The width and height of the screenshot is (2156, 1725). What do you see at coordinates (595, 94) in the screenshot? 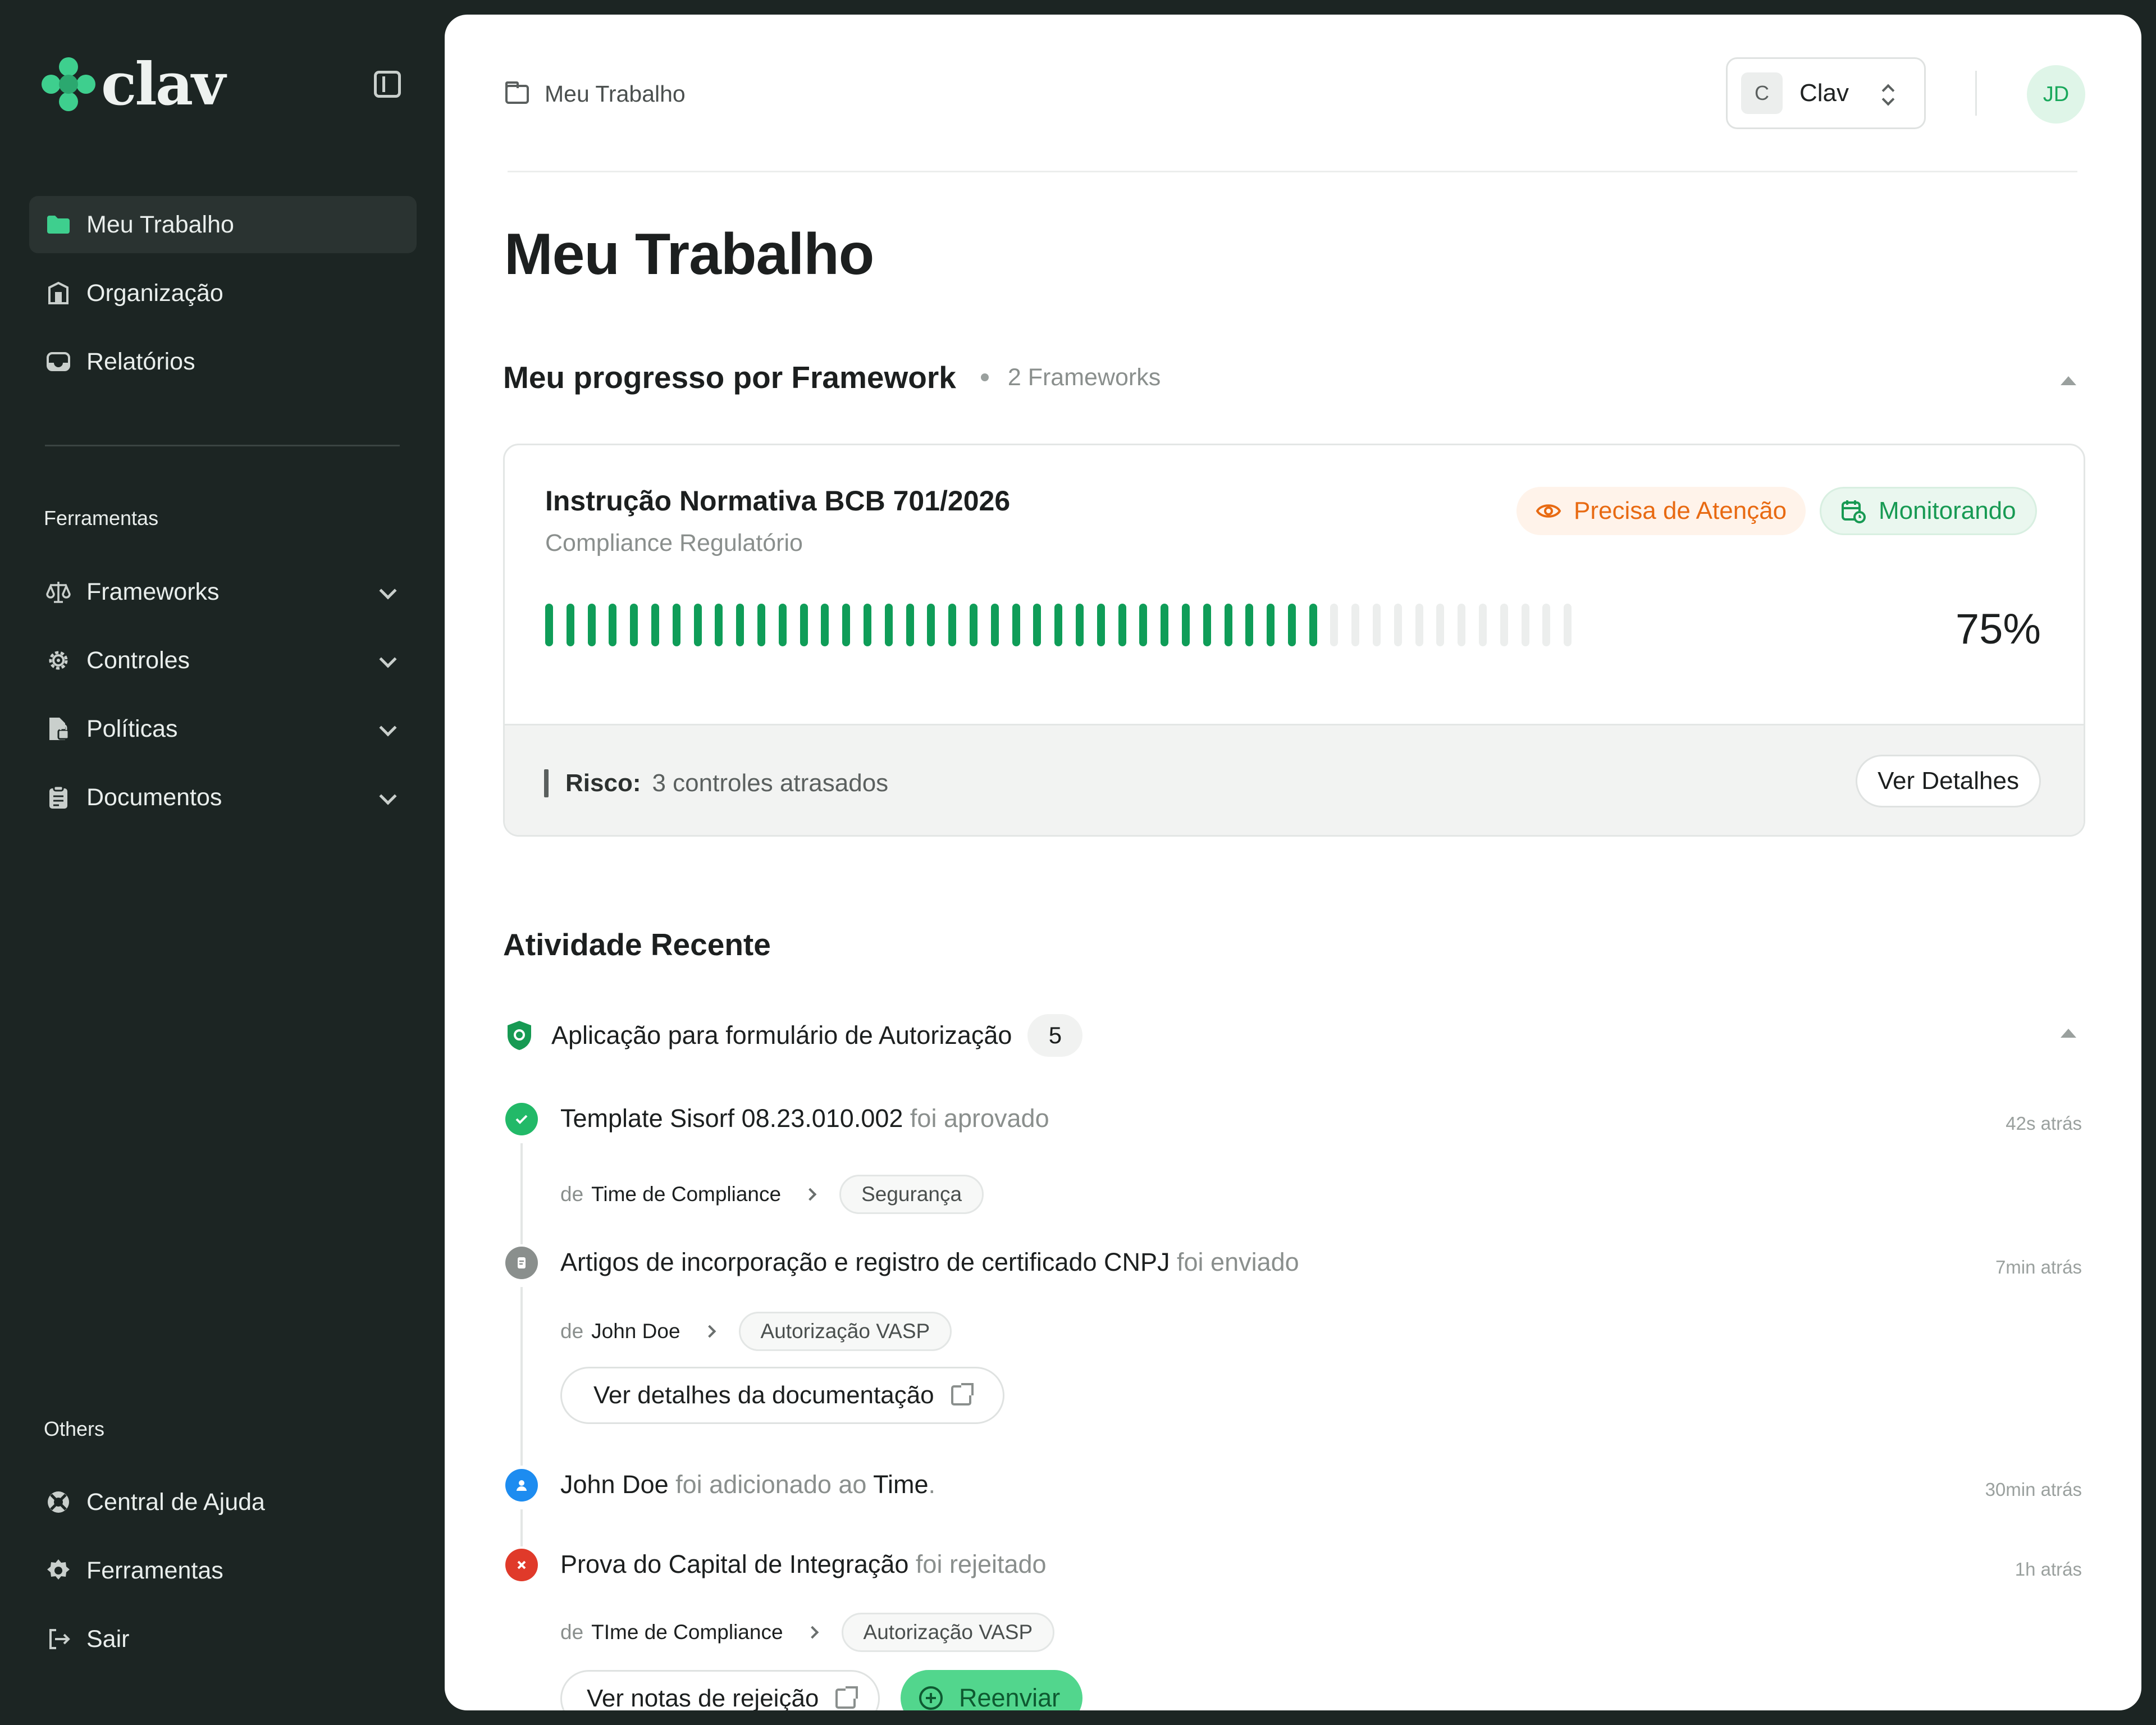
I see `breadcrumb: Meu Trabalho` at bounding box center [595, 94].